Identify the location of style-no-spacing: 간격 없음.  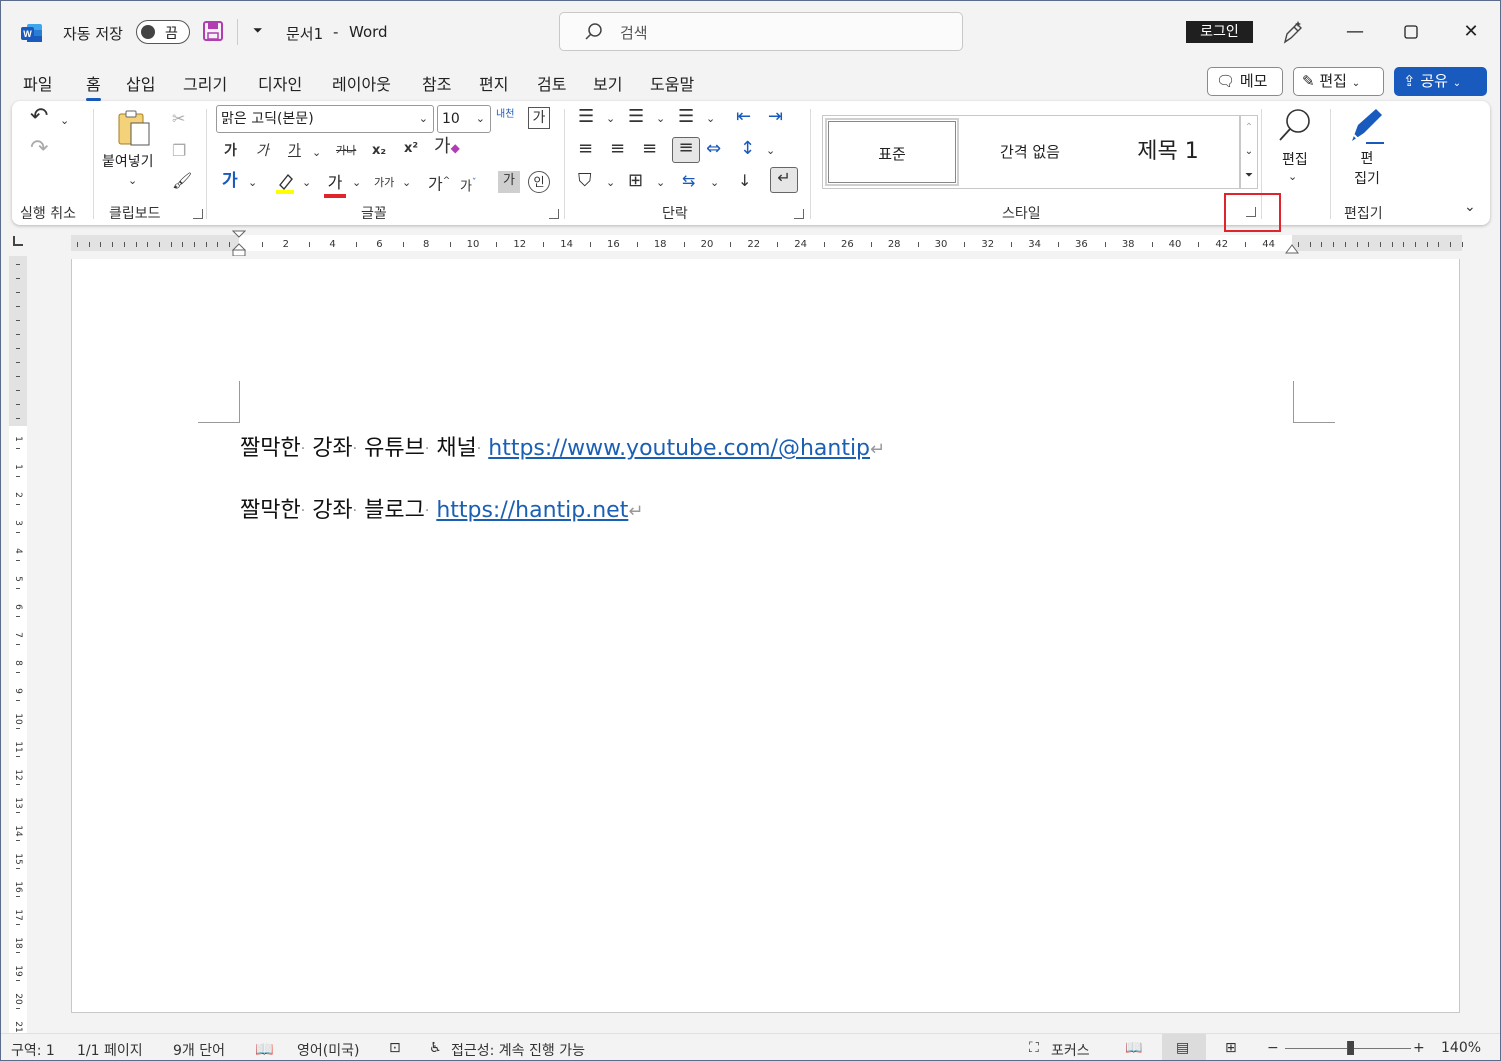
(1030, 152).